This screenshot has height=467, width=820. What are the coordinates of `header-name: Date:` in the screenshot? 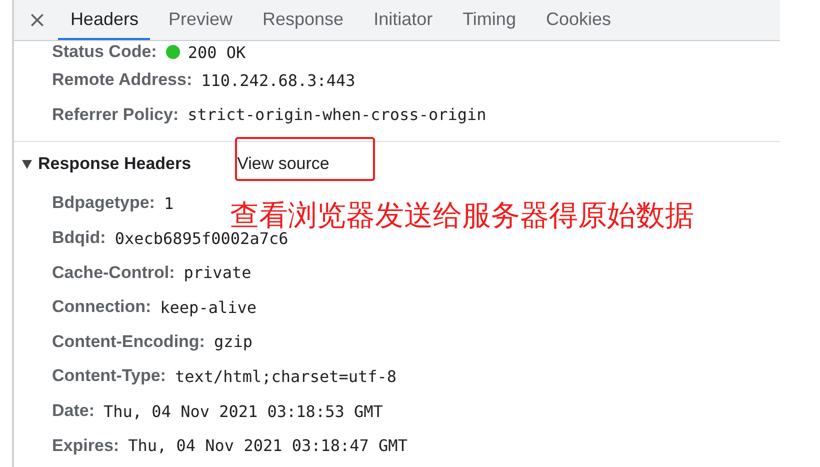 It's located at (73, 411).